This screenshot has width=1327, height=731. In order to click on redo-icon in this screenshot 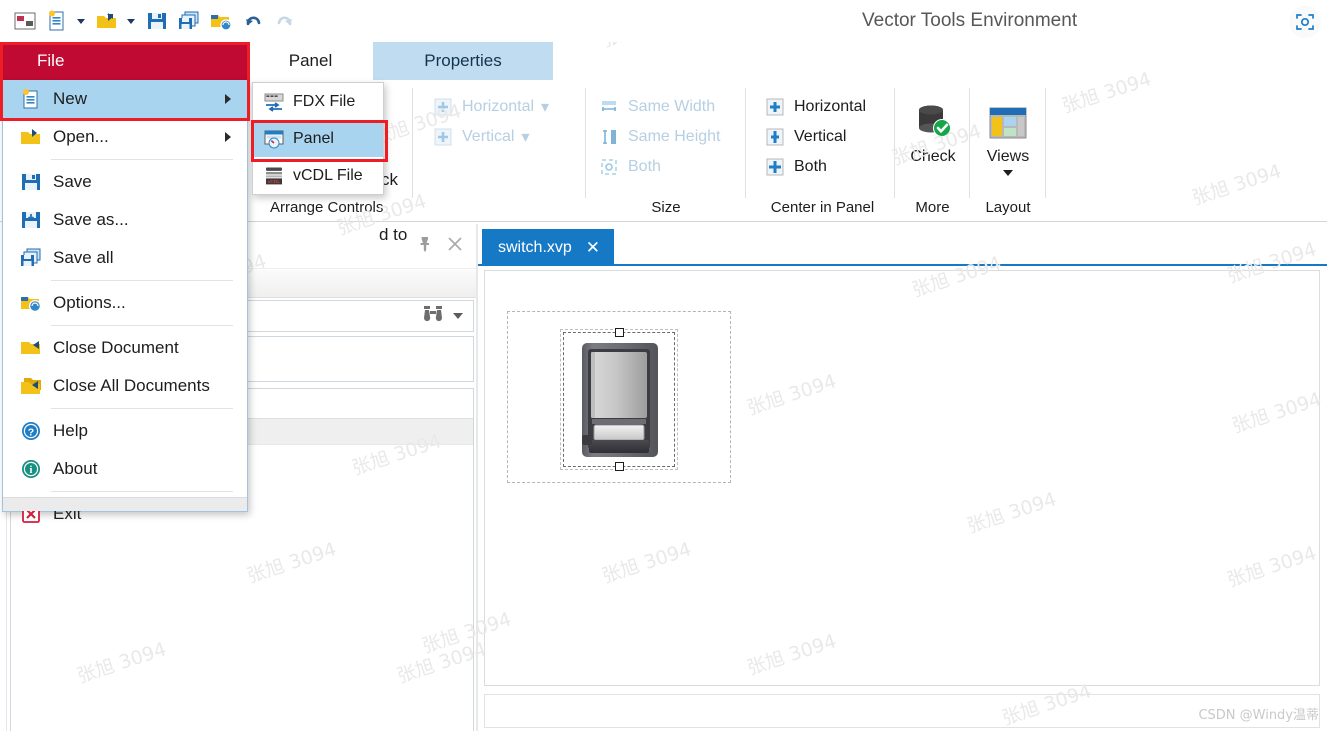, I will do `click(285, 21)`.